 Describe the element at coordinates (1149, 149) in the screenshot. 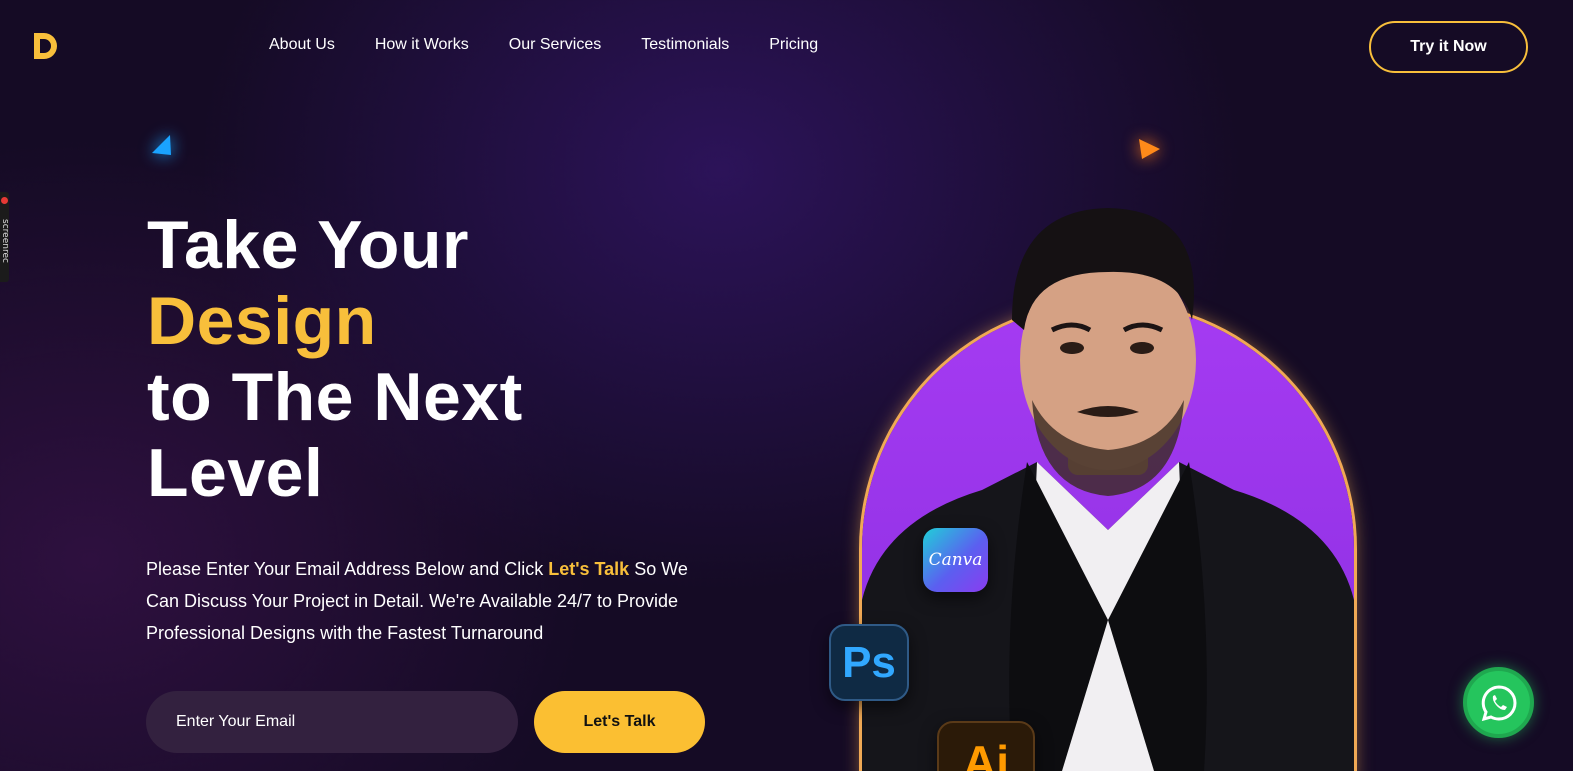

I see `orange-triangle-decoration` at that location.